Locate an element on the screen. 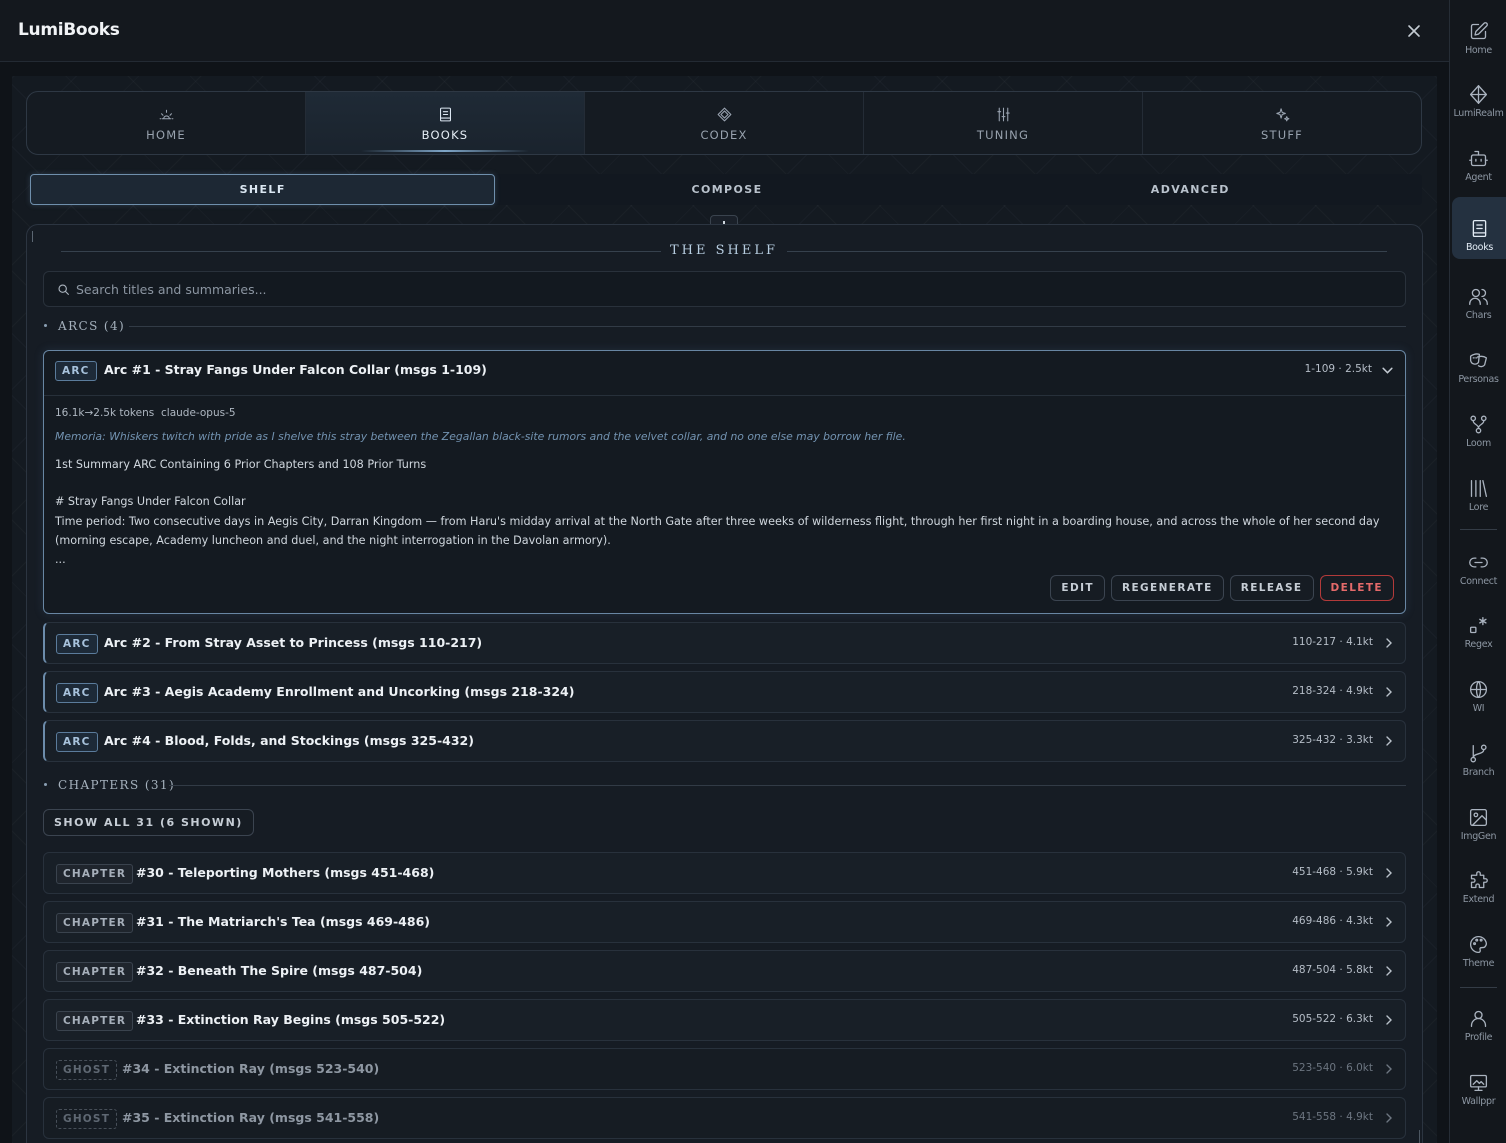 This screenshot has width=1506, height=1143. regex-icon is located at coordinates (1478, 625).